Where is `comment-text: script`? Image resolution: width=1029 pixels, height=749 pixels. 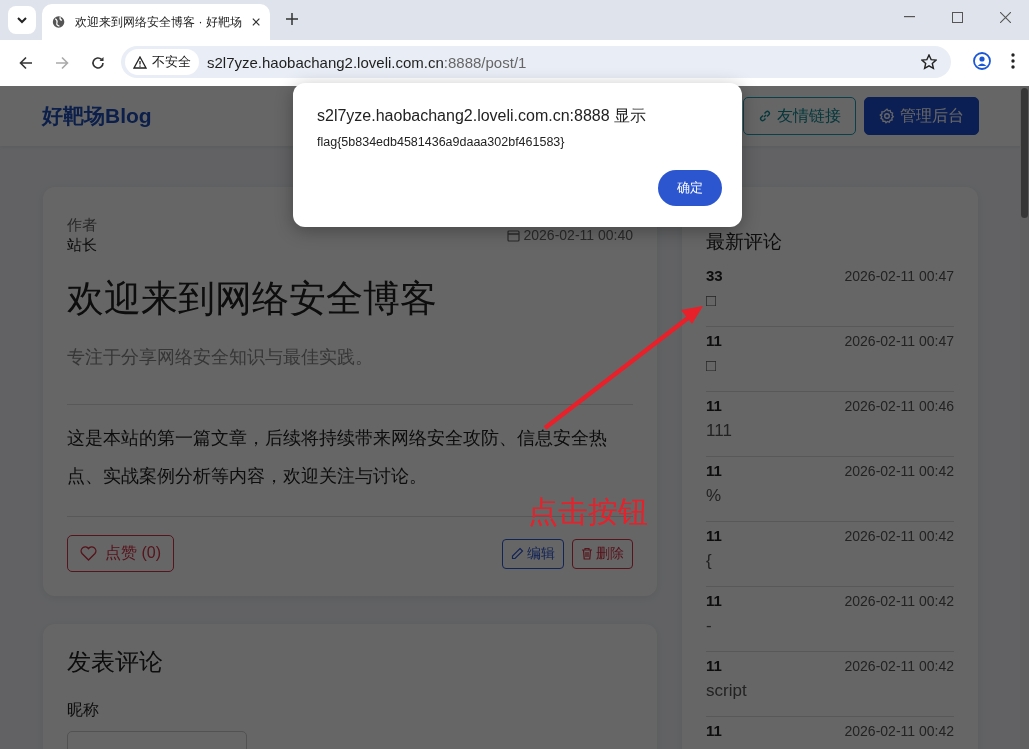 comment-text: script is located at coordinates (726, 690).